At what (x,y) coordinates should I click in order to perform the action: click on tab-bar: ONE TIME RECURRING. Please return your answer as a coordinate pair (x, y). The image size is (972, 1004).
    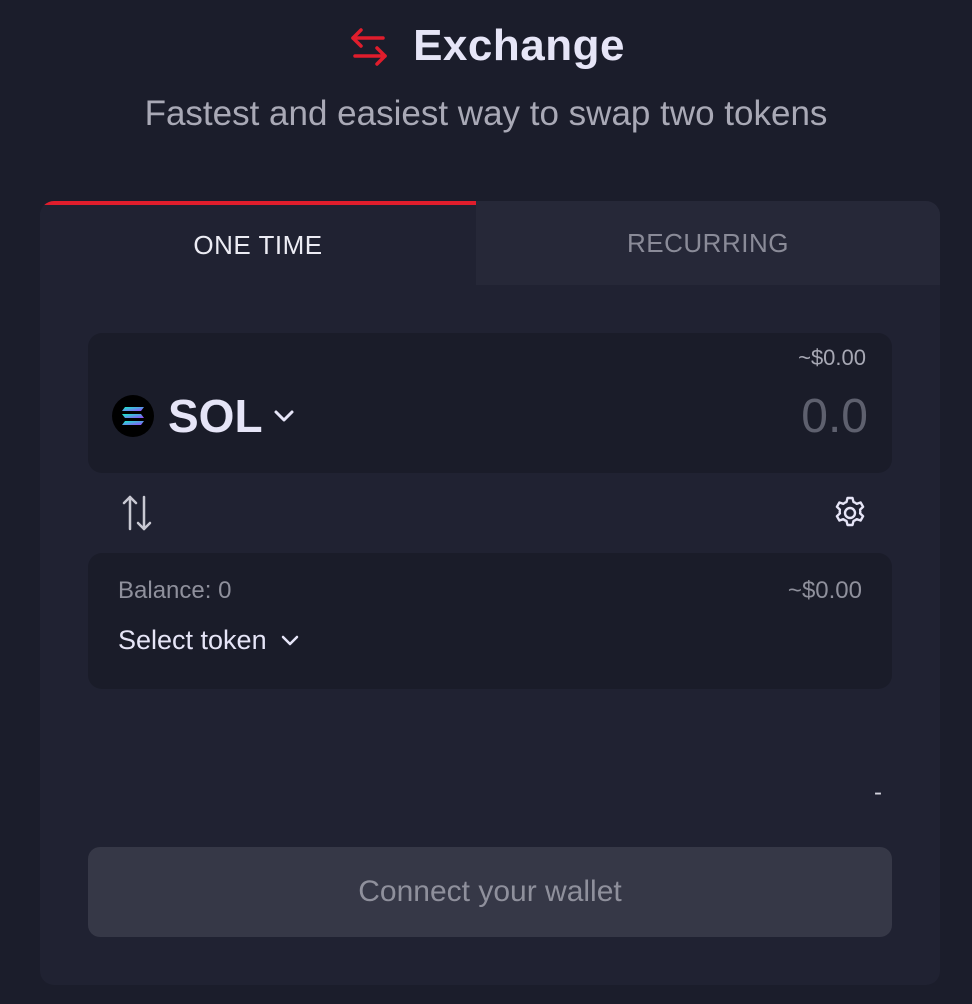
    Looking at the image, I should click on (490, 243).